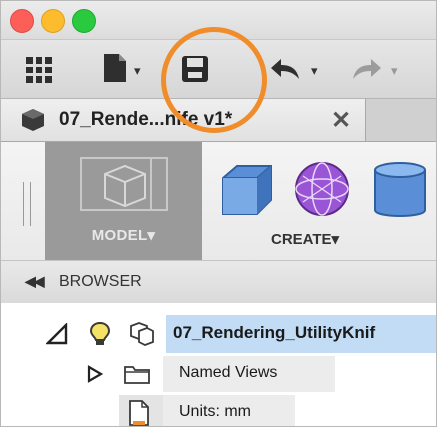  I want to click on redo-icon, so click(366, 69).